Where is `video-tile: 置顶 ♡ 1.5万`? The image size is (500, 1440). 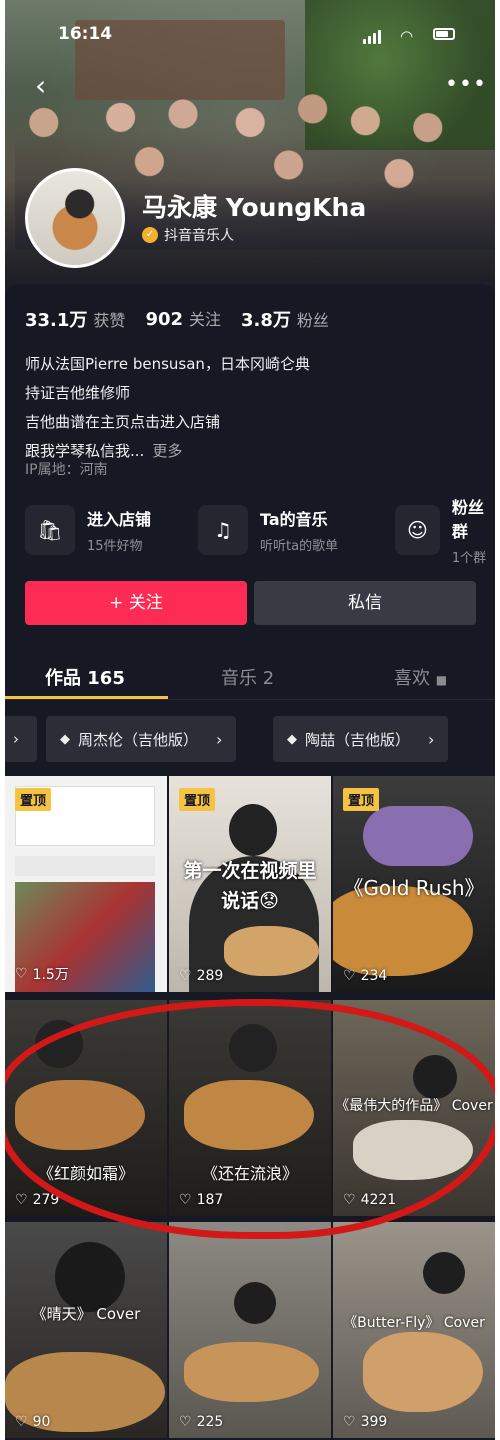 video-tile: 置顶 ♡ 1.5万 is located at coordinates (86, 884).